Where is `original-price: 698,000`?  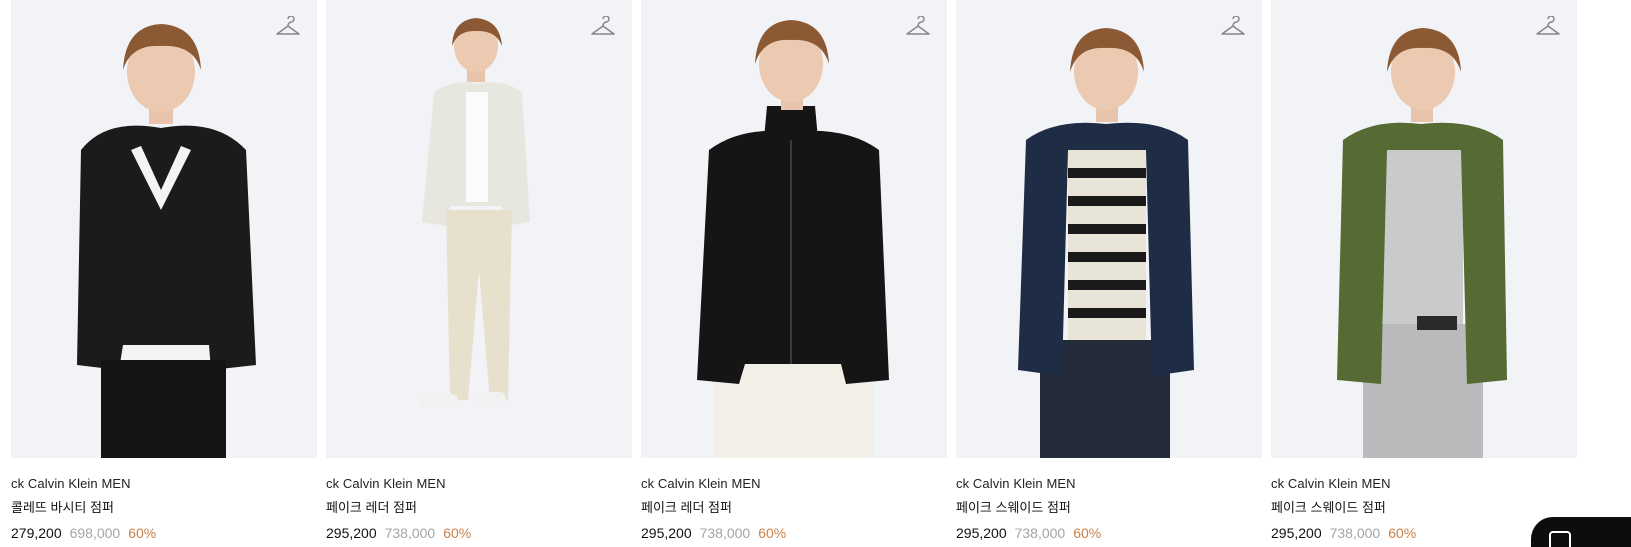
original-price: 698,000 is located at coordinates (95, 533).